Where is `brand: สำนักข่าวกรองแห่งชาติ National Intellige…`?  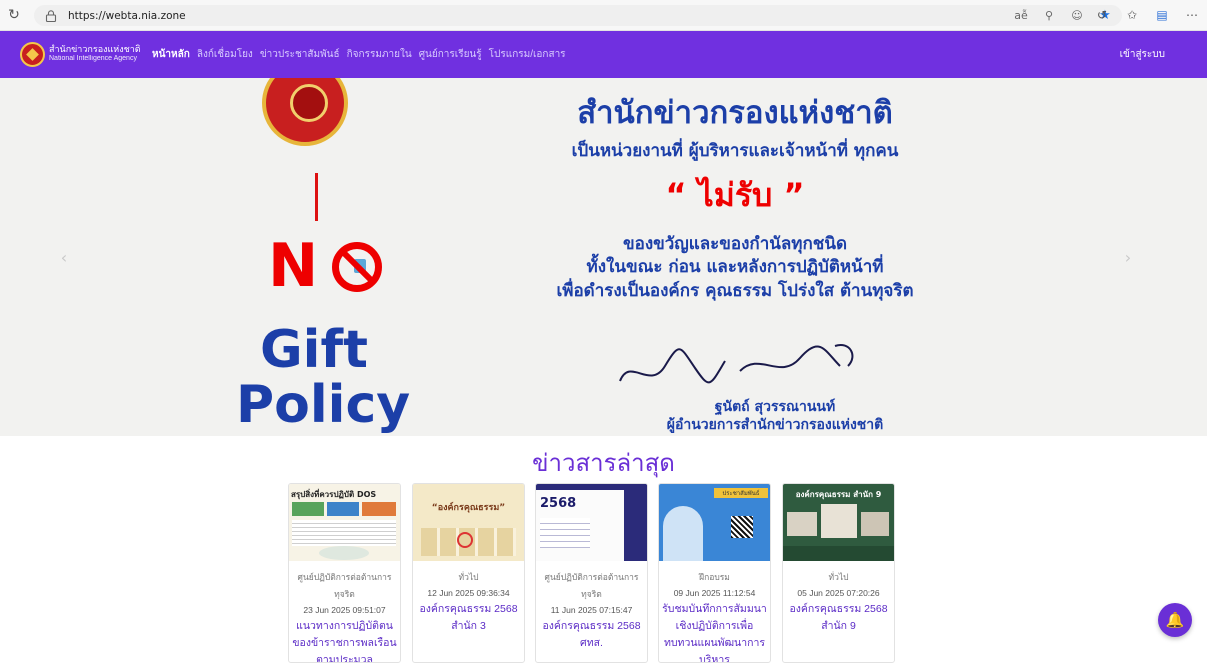 brand: สำนักข่าวกรองแห่งชาติ National Intellige… is located at coordinates (95, 53).